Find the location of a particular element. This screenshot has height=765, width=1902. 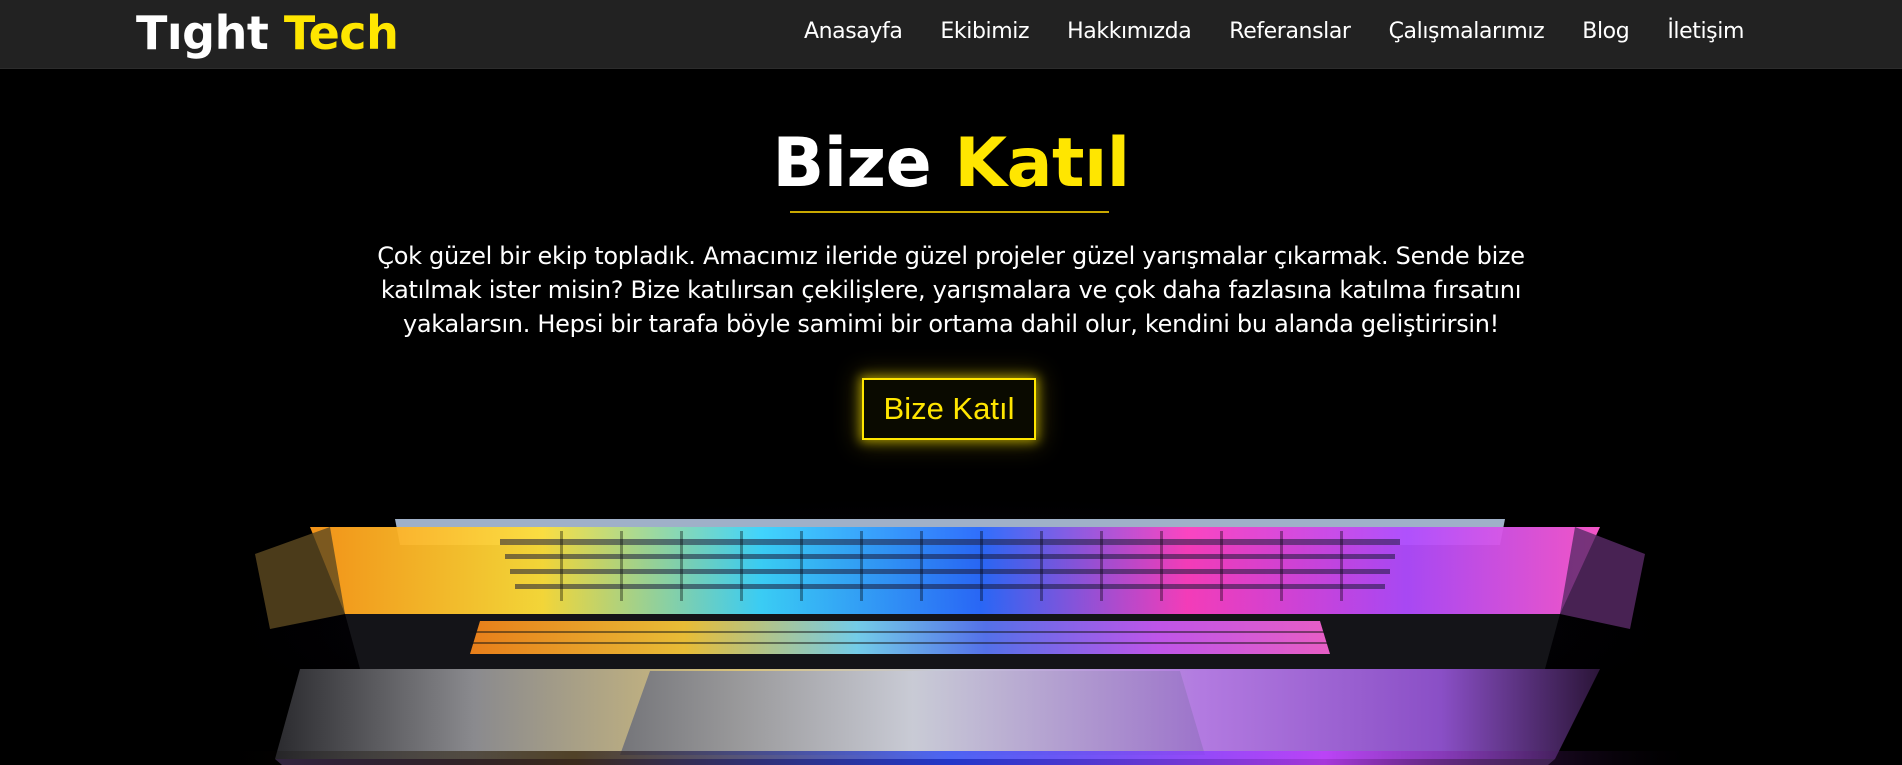

join-button: Bize Katıl is located at coordinates (949, 409).